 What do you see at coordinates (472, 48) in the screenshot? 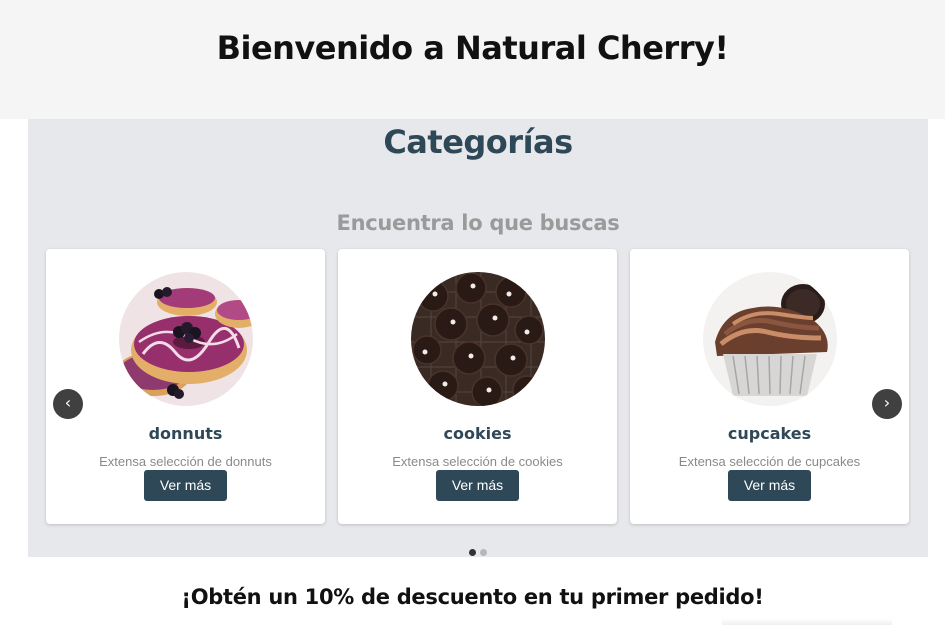
I see `page-title: Bienvenido a Natural Cherry!` at bounding box center [472, 48].